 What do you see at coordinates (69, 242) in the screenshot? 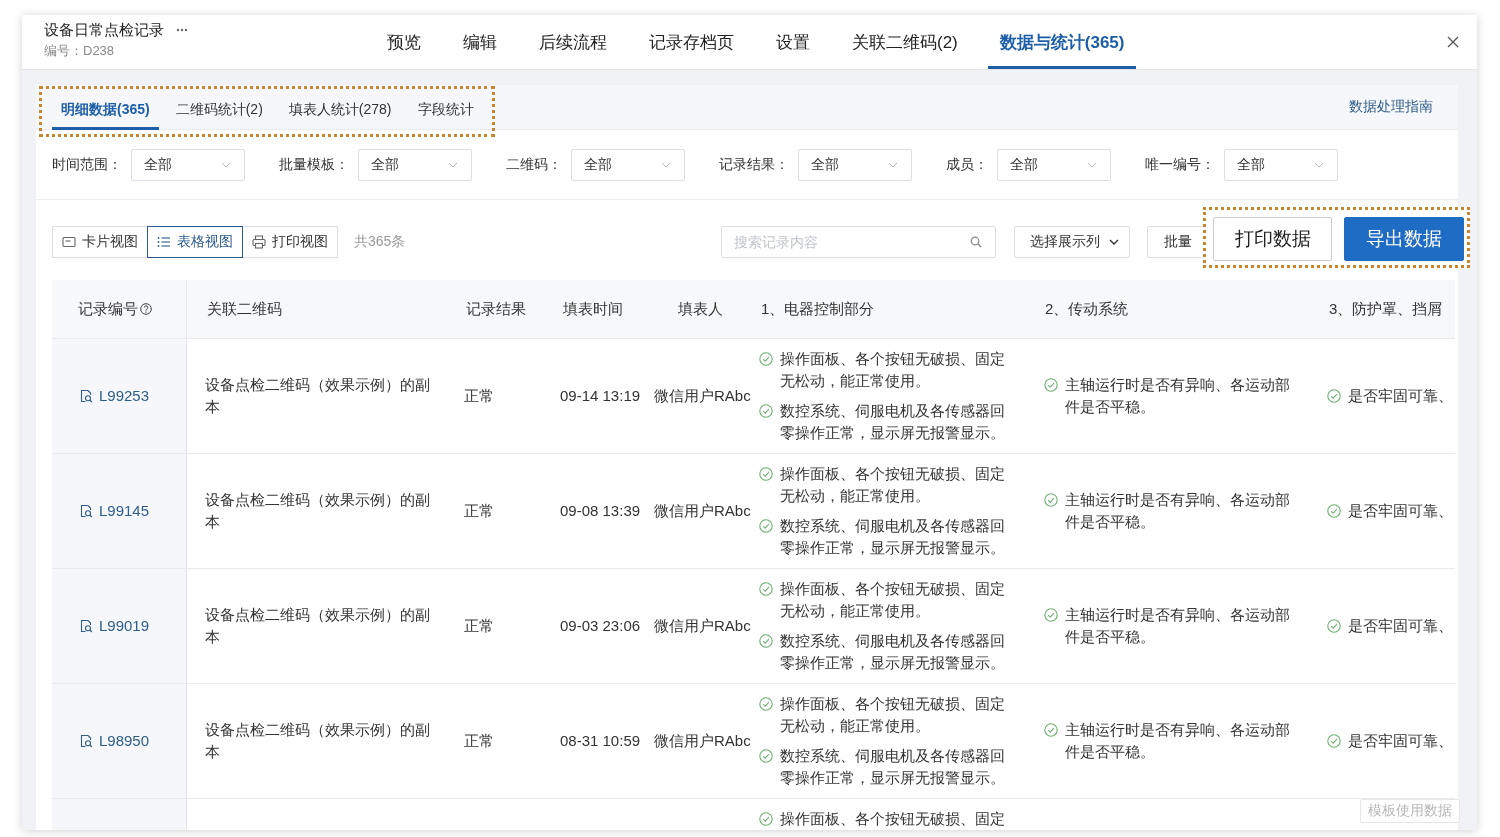
I see `card-icon` at bounding box center [69, 242].